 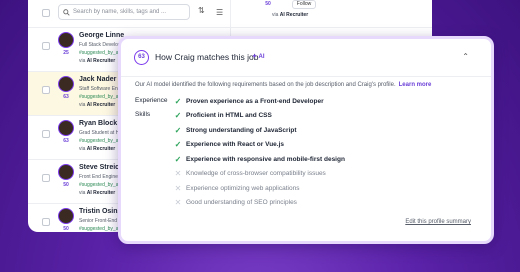 I want to click on requirement-text: Proficient in HTML and CSS, so click(x=229, y=116).